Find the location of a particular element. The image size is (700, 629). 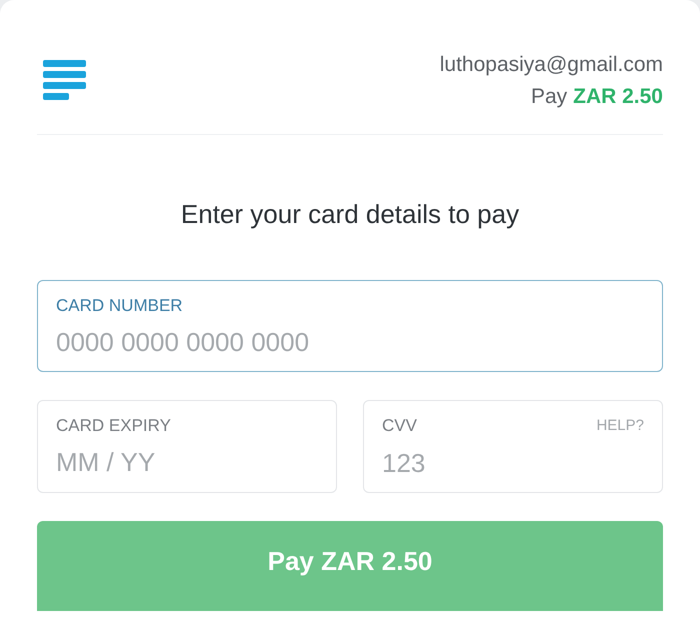

pay-button: Pay ZAR 2.50 is located at coordinates (350, 565).